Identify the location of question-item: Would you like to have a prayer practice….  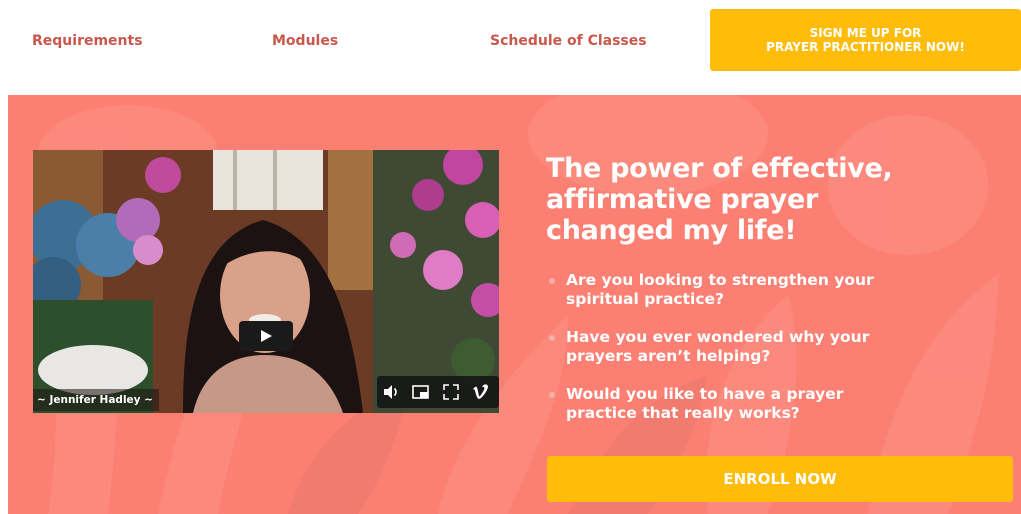
(756, 404).